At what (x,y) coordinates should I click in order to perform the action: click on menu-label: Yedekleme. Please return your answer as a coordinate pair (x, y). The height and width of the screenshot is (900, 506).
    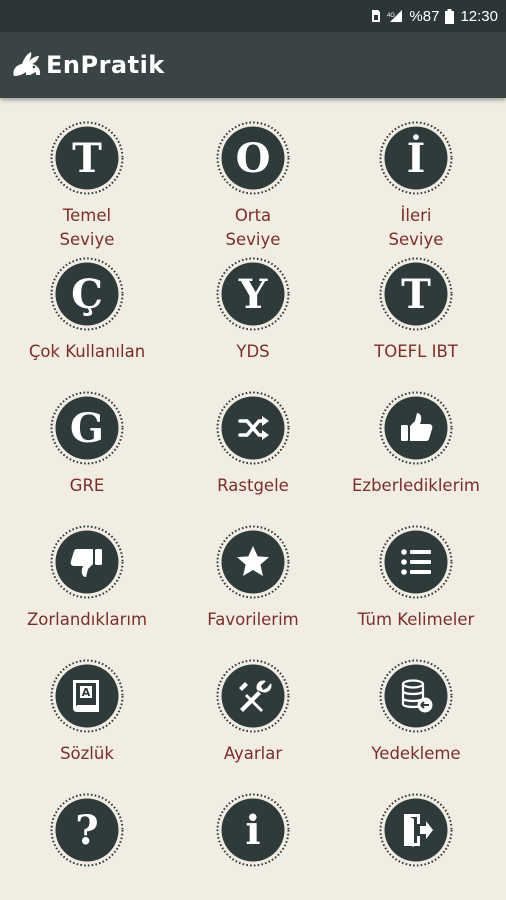
    Looking at the image, I should click on (416, 753).